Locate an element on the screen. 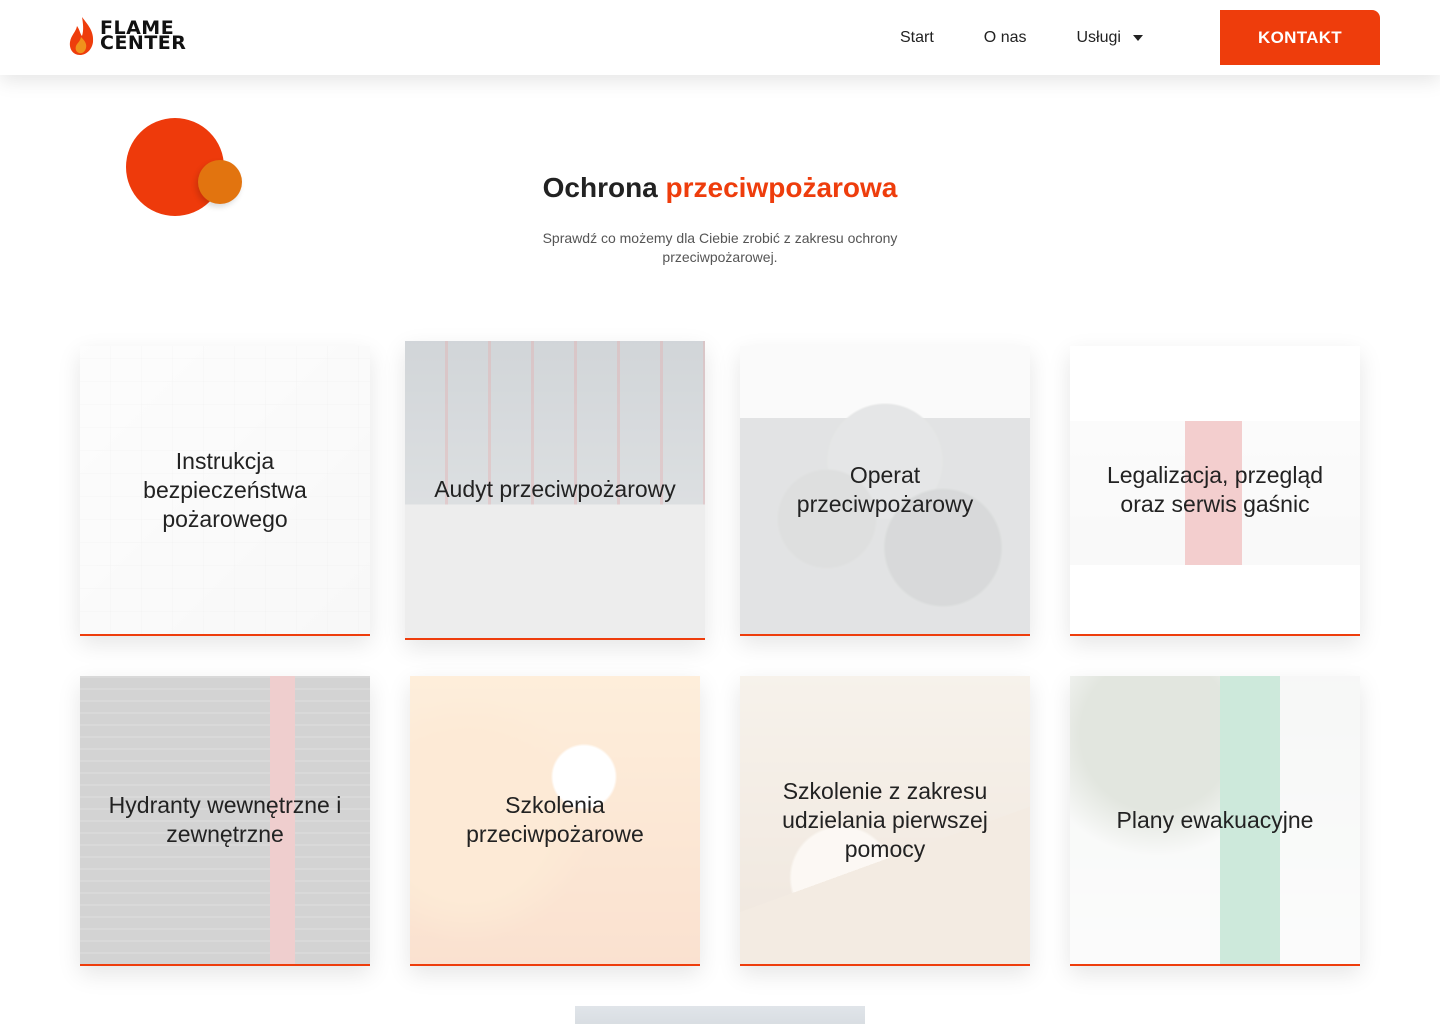 The height and width of the screenshot is (1024, 1440). service-card-gasnice: Legalizacja, przegląd oraz serwis gaśnic is located at coordinates (1215, 491).